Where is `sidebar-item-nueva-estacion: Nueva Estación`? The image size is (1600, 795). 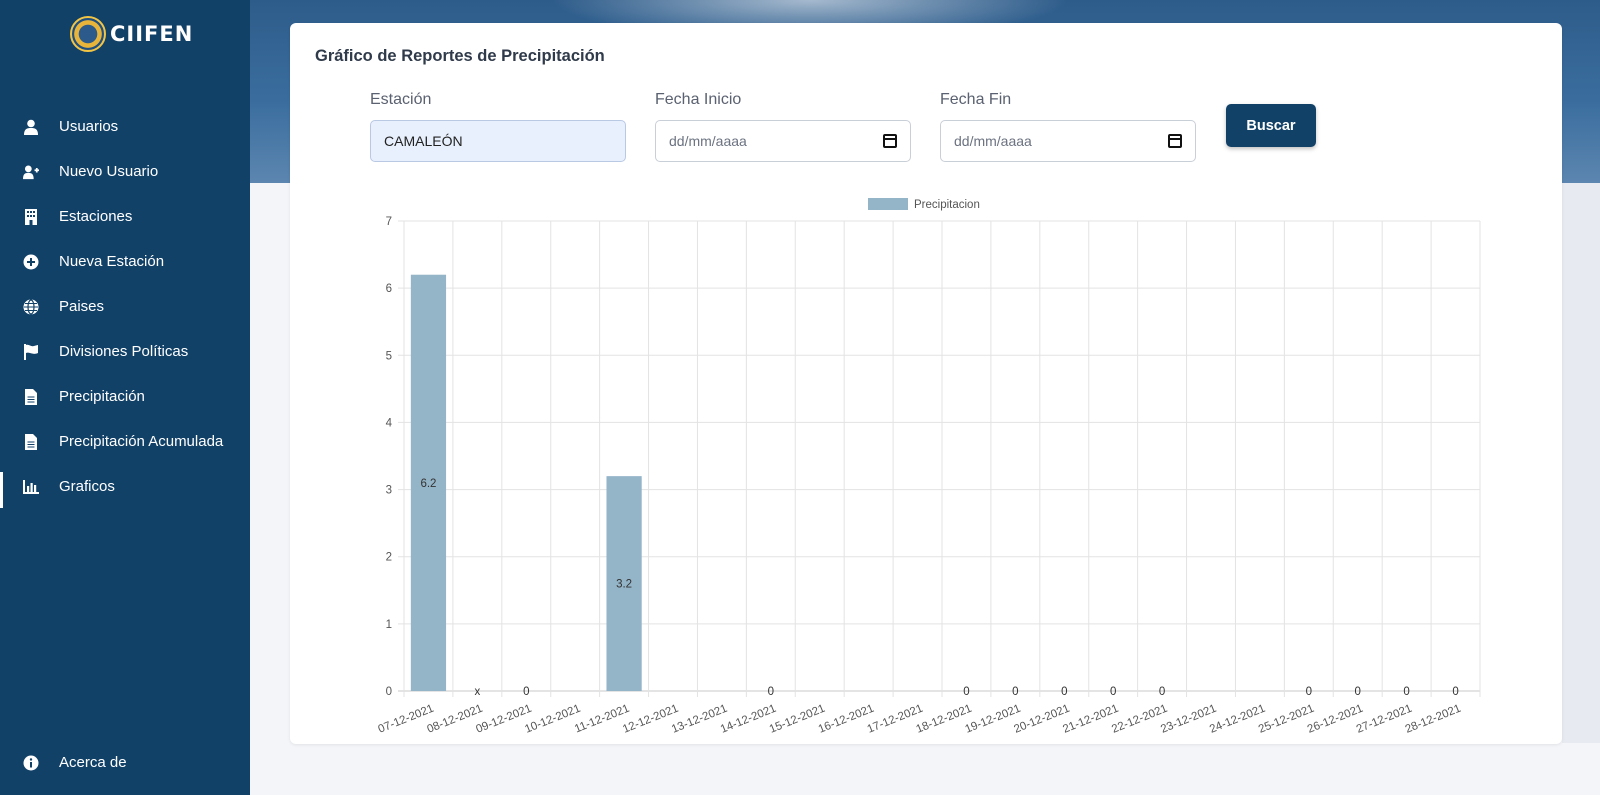
sidebar-item-nueva-estacion: Nueva Estación is located at coordinates (125, 261).